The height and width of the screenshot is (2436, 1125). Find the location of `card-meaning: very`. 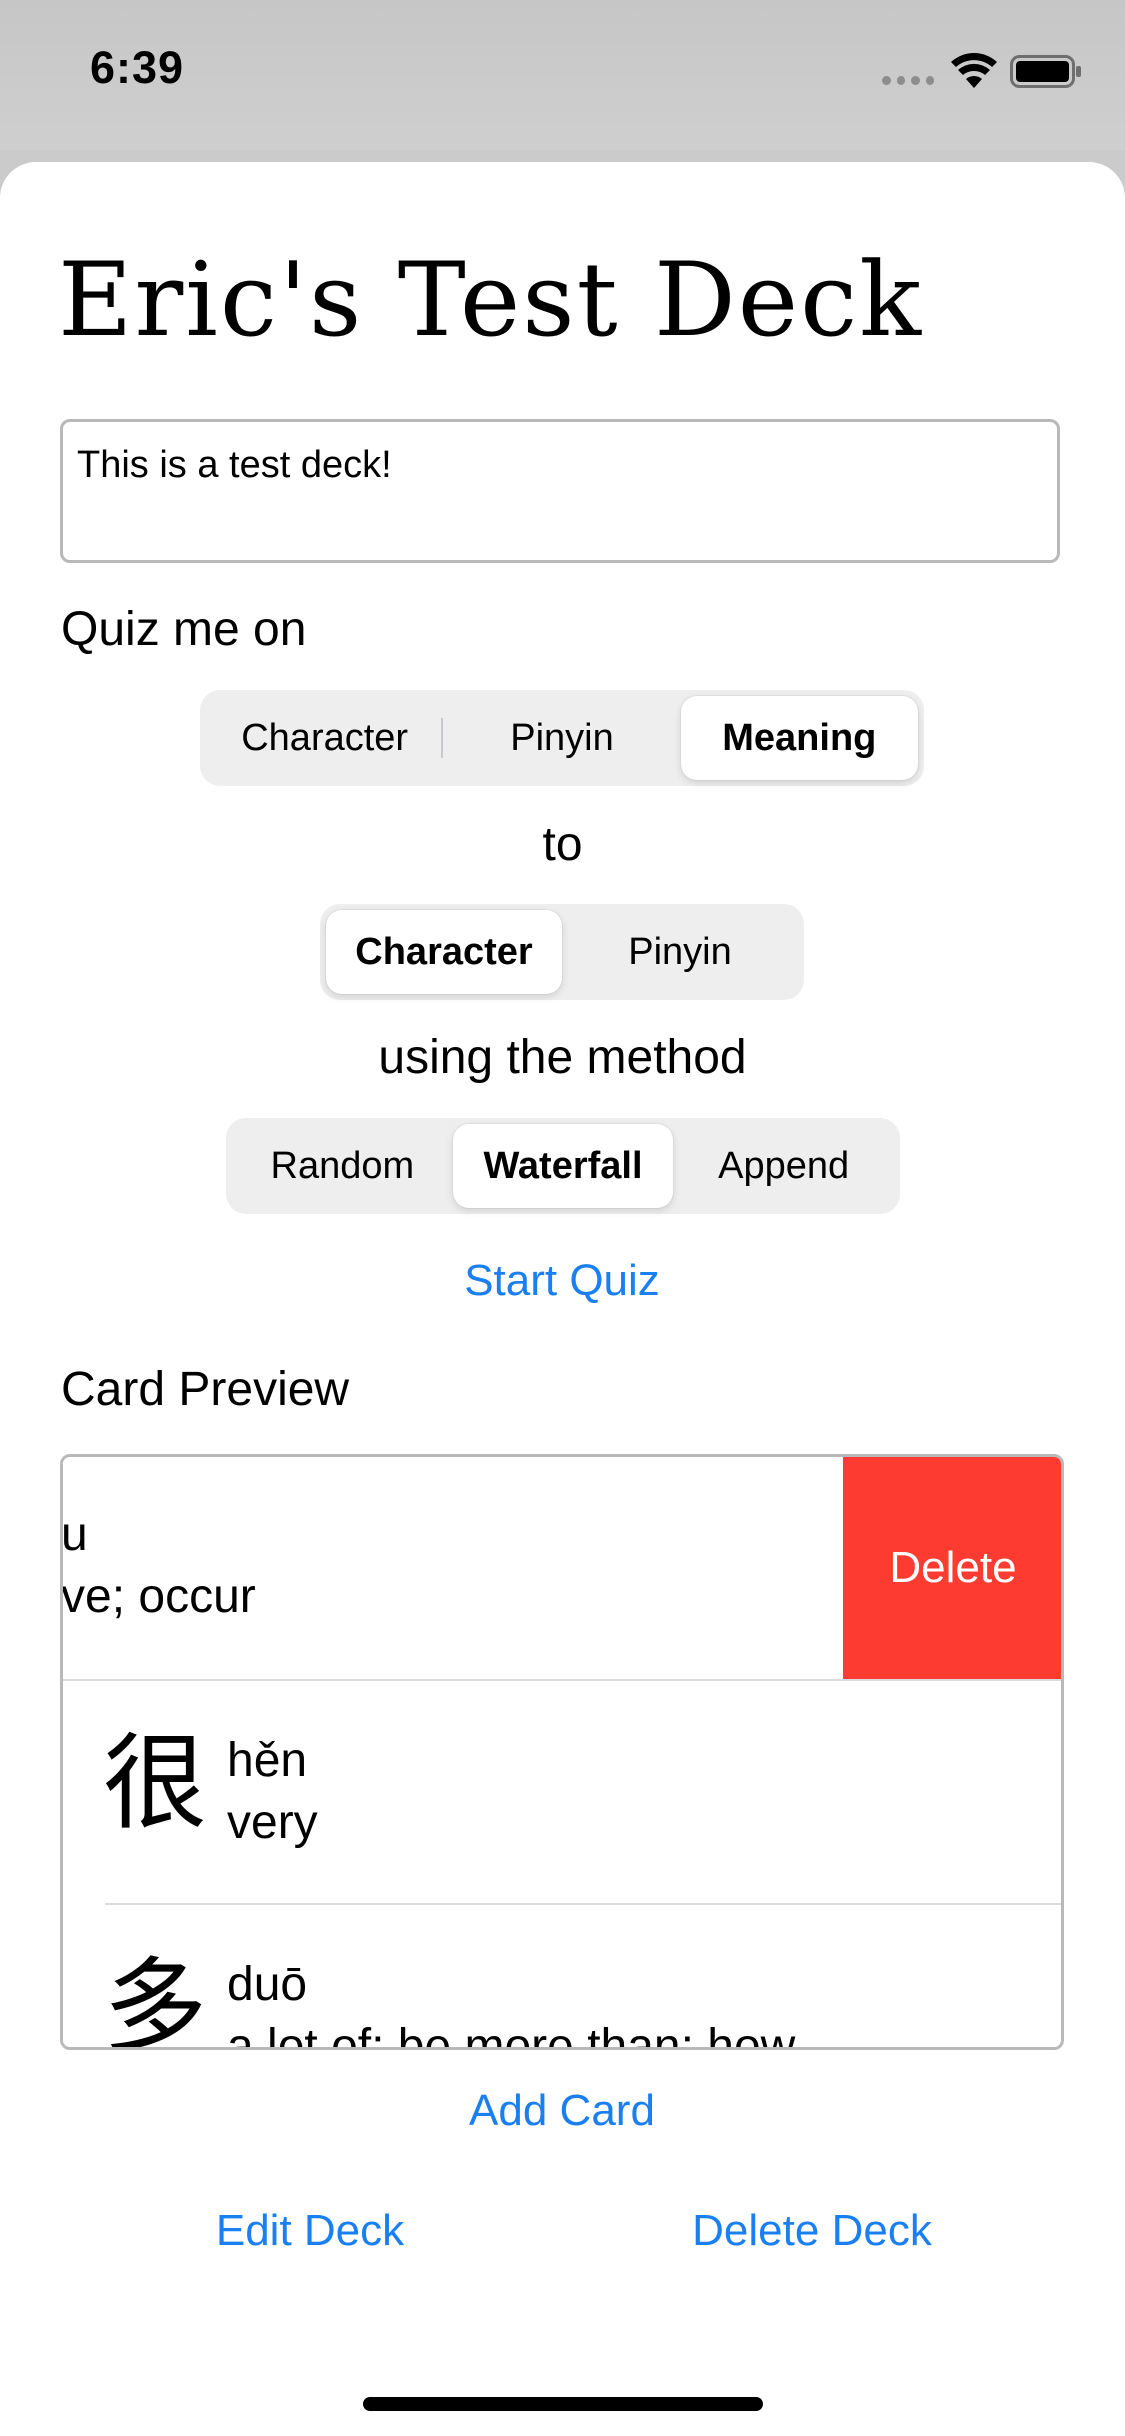

card-meaning: very is located at coordinates (272, 1822).